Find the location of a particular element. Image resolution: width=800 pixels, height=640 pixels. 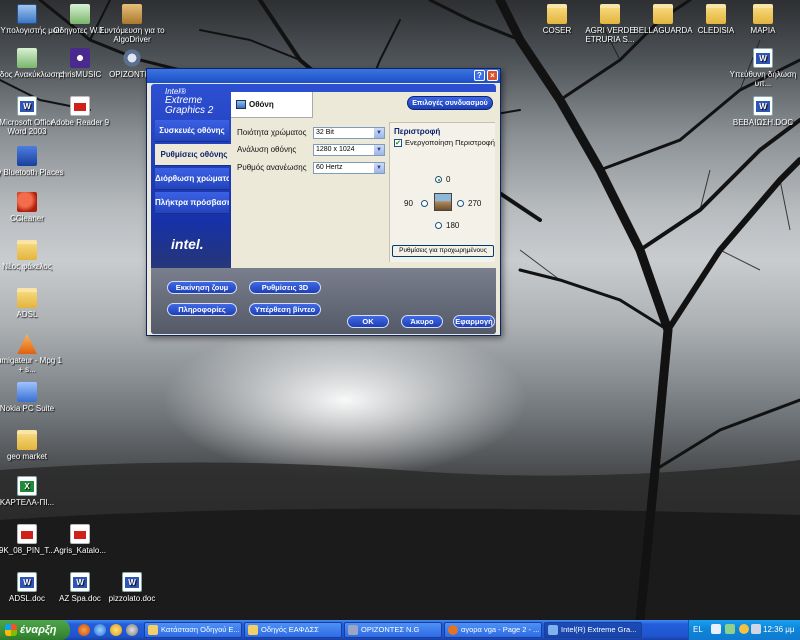

clock: 12:36 μμ is located at coordinates (779, 629).